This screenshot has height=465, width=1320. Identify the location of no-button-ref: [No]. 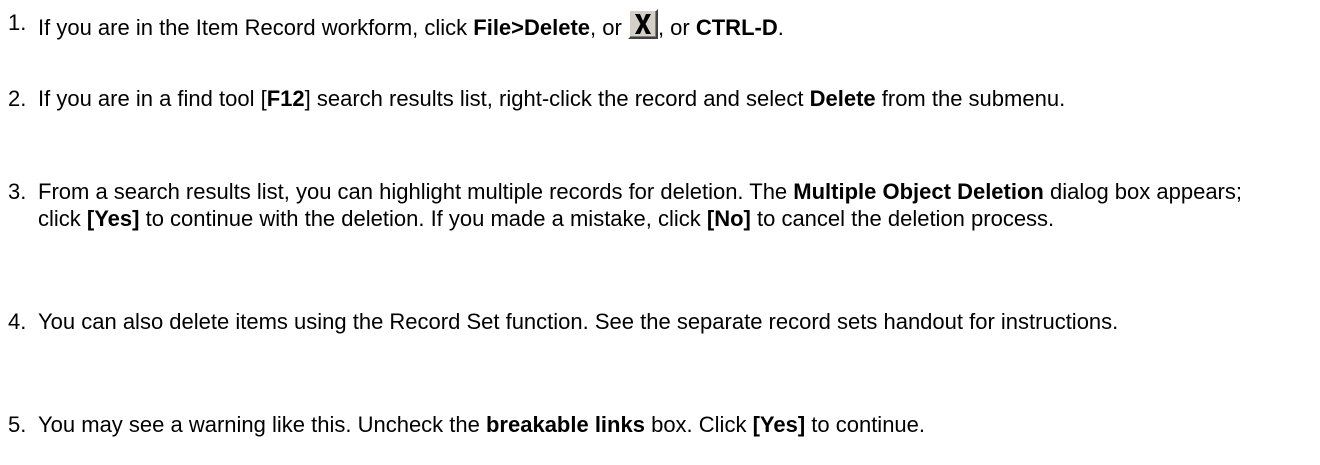
(728, 218).